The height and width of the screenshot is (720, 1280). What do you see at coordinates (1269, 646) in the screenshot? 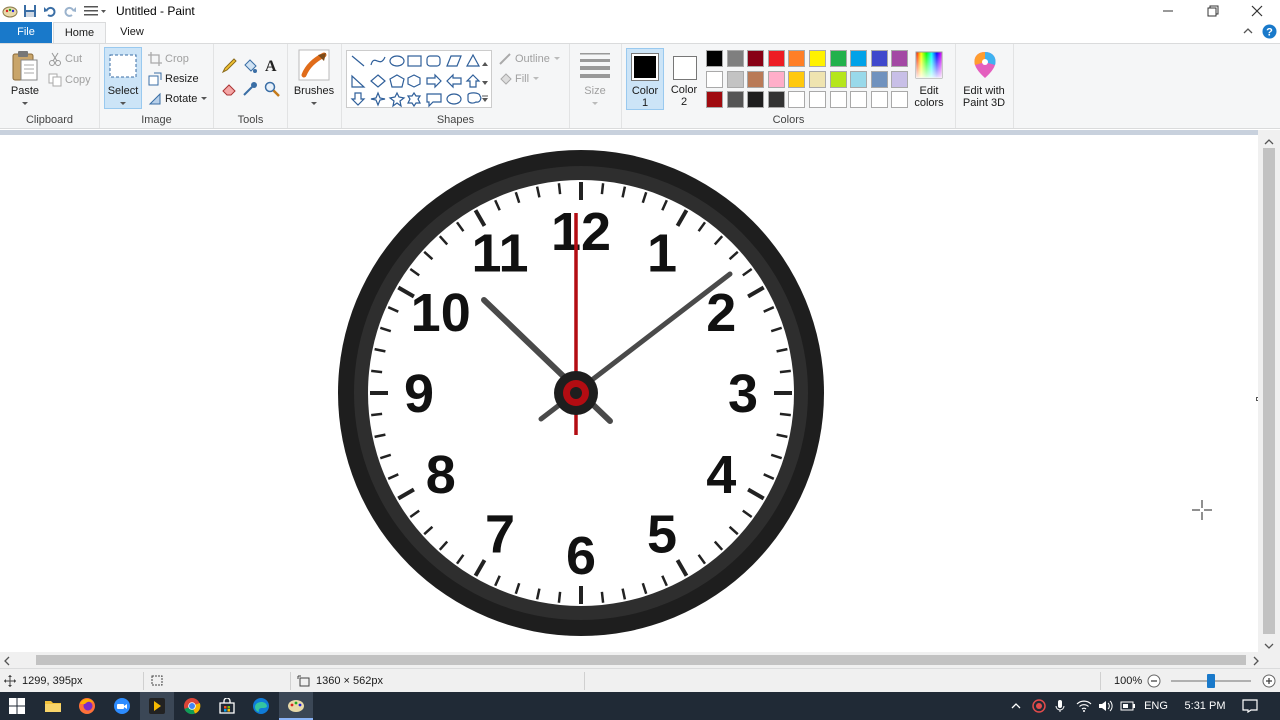
I see `scroll-down-icon` at bounding box center [1269, 646].